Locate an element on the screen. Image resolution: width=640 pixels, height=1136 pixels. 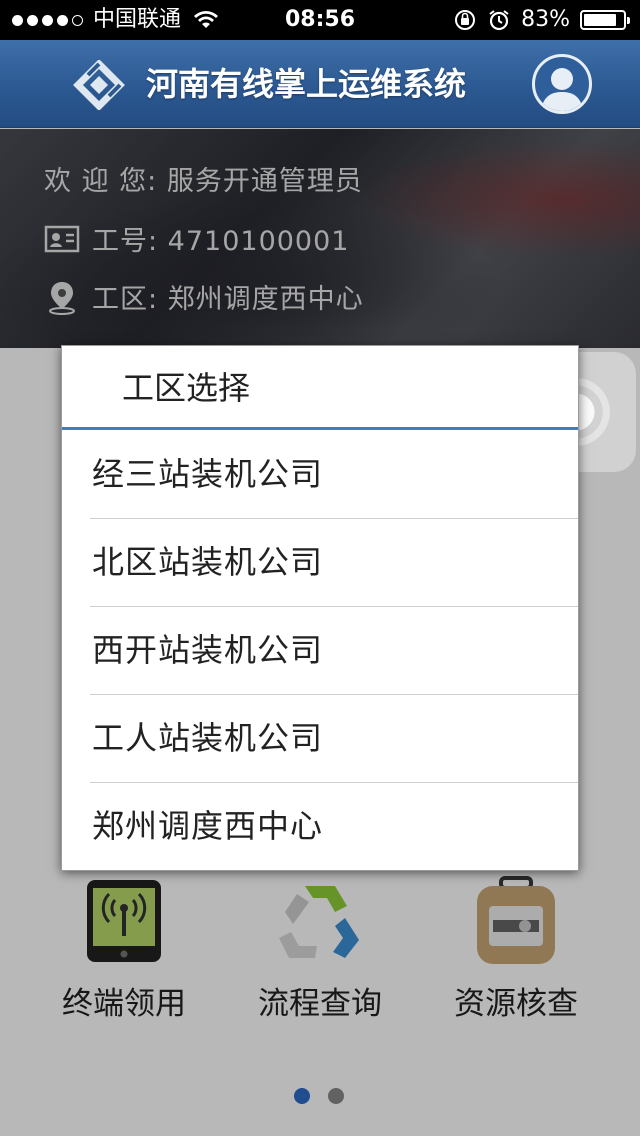
work-area-option: 北区站装机公司 is located at coordinates (320, 562).